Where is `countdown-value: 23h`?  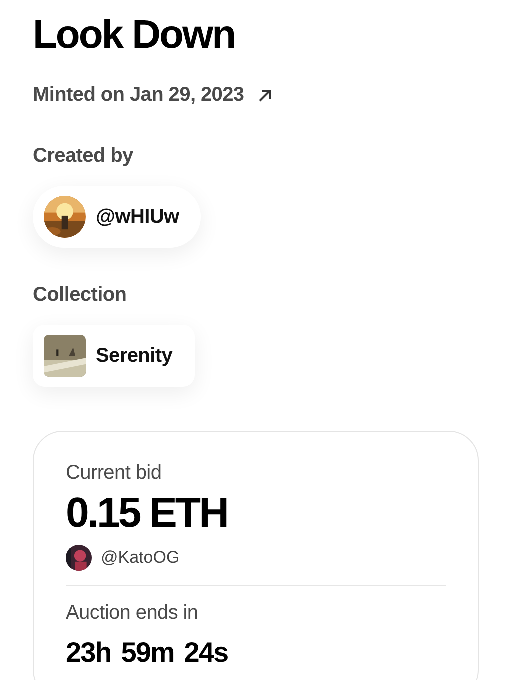 countdown-value: 23h is located at coordinates (89, 653).